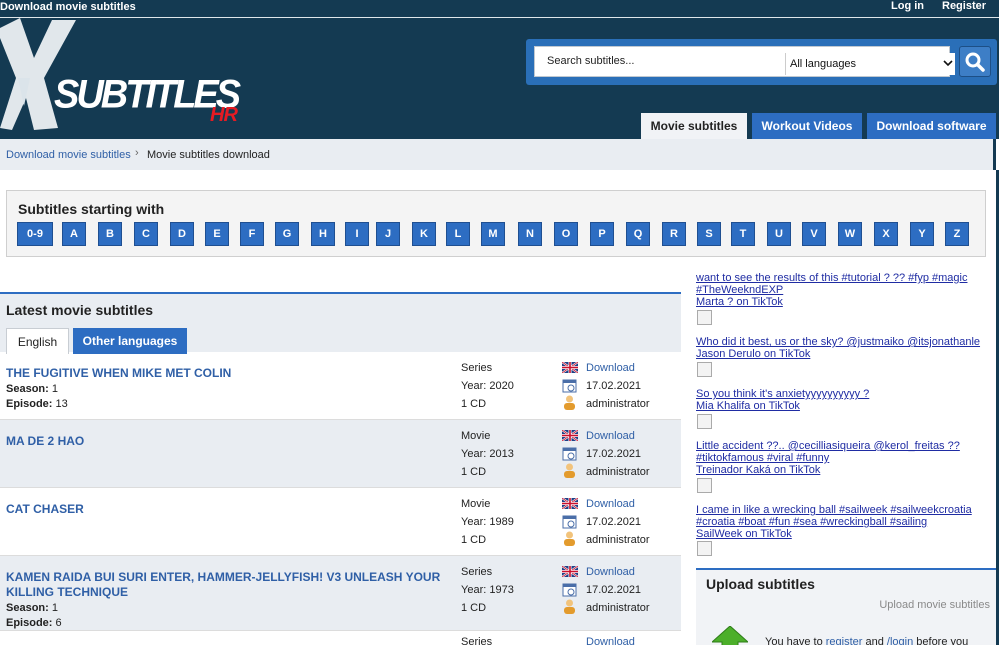 The height and width of the screenshot is (645, 999). I want to click on login-link: Log in, so click(907, 6).